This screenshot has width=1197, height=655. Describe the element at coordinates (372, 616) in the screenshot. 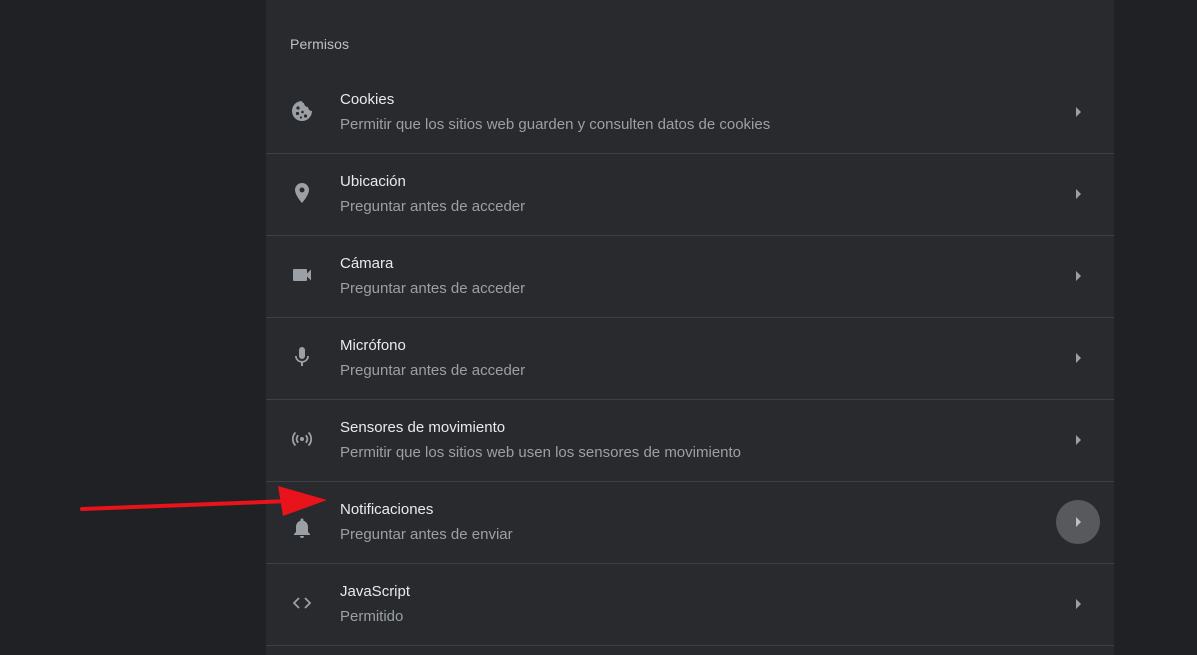

I see `row-description: Permitido` at that location.